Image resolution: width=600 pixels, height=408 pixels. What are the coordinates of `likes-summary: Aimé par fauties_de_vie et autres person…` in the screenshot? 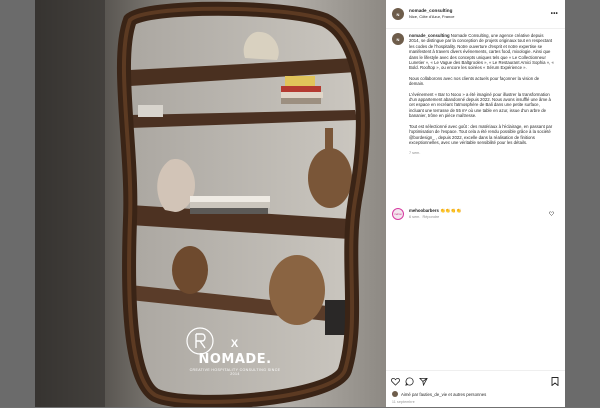 It's located at (439, 394).